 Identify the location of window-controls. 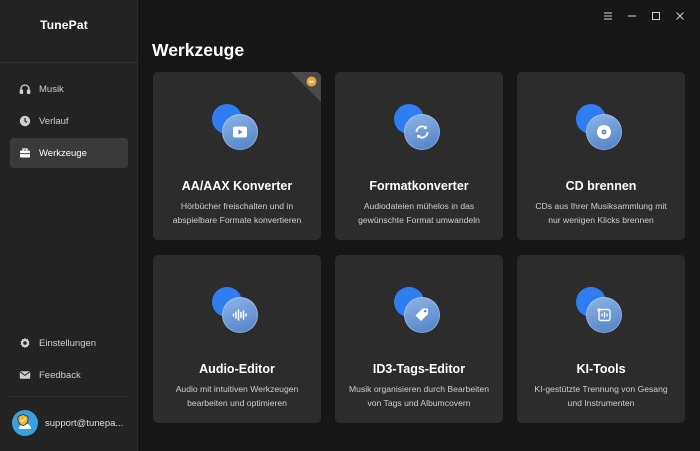
(644, 16).